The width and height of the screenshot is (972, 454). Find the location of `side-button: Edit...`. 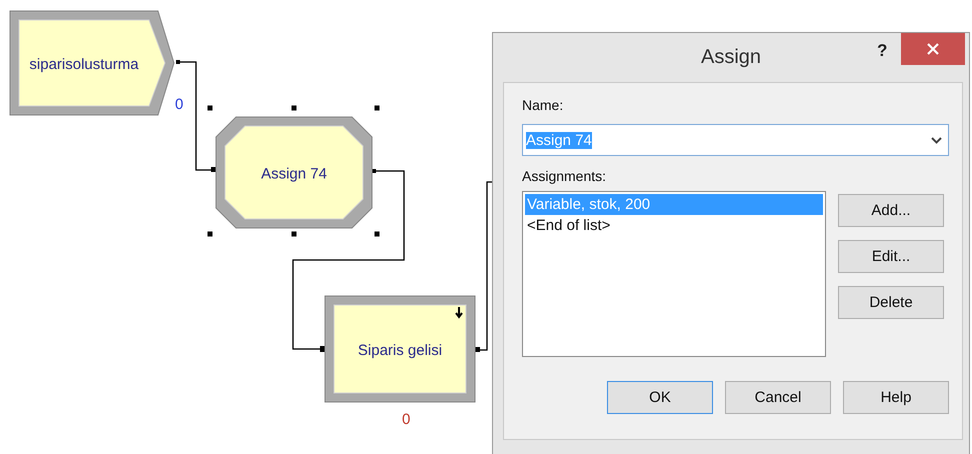

side-button: Edit... is located at coordinates (891, 256).